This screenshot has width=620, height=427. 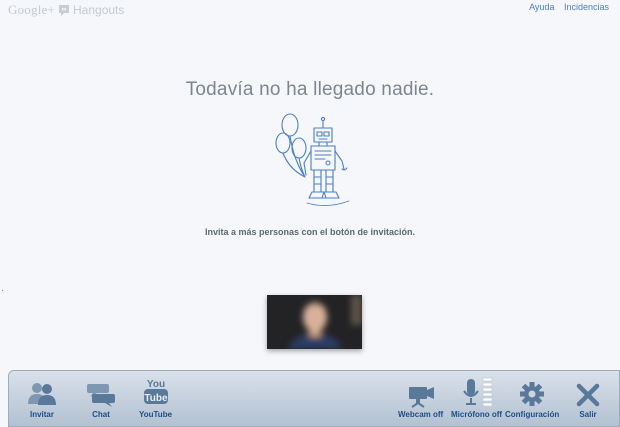 I want to click on exit-label: Salir, so click(x=588, y=414).